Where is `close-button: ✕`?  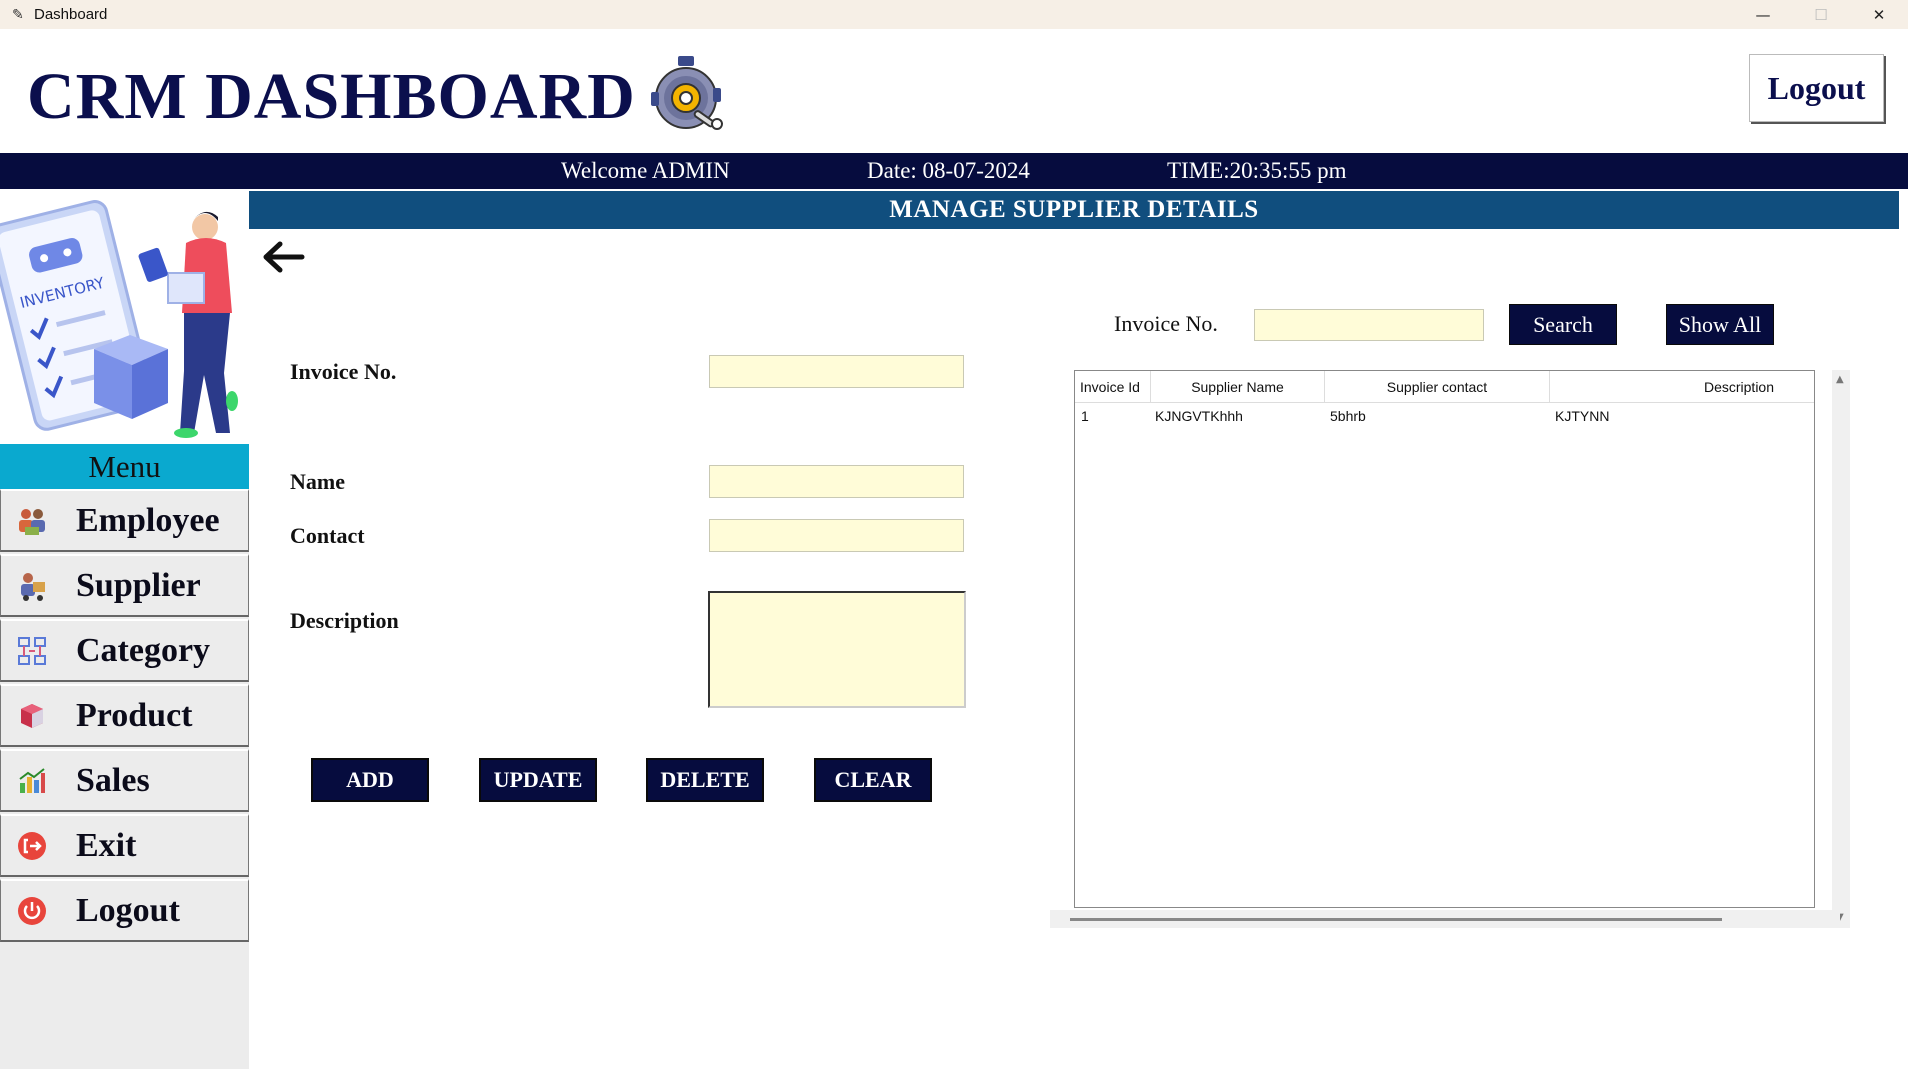 close-button: ✕ is located at coordinates (1879, 14).